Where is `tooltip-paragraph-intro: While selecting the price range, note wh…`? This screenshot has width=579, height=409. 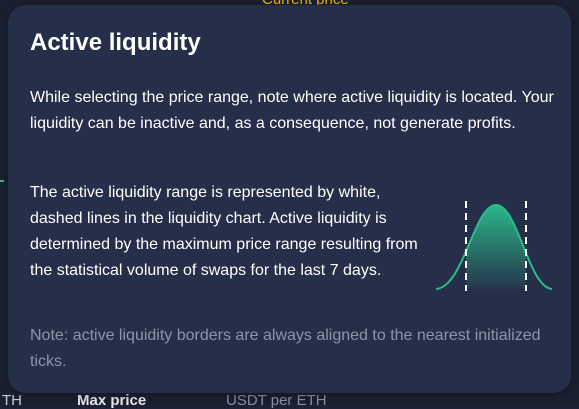
tooltip-paragraph-intro: While selecting the price range, note wh… is located at coordinates (292, 110).